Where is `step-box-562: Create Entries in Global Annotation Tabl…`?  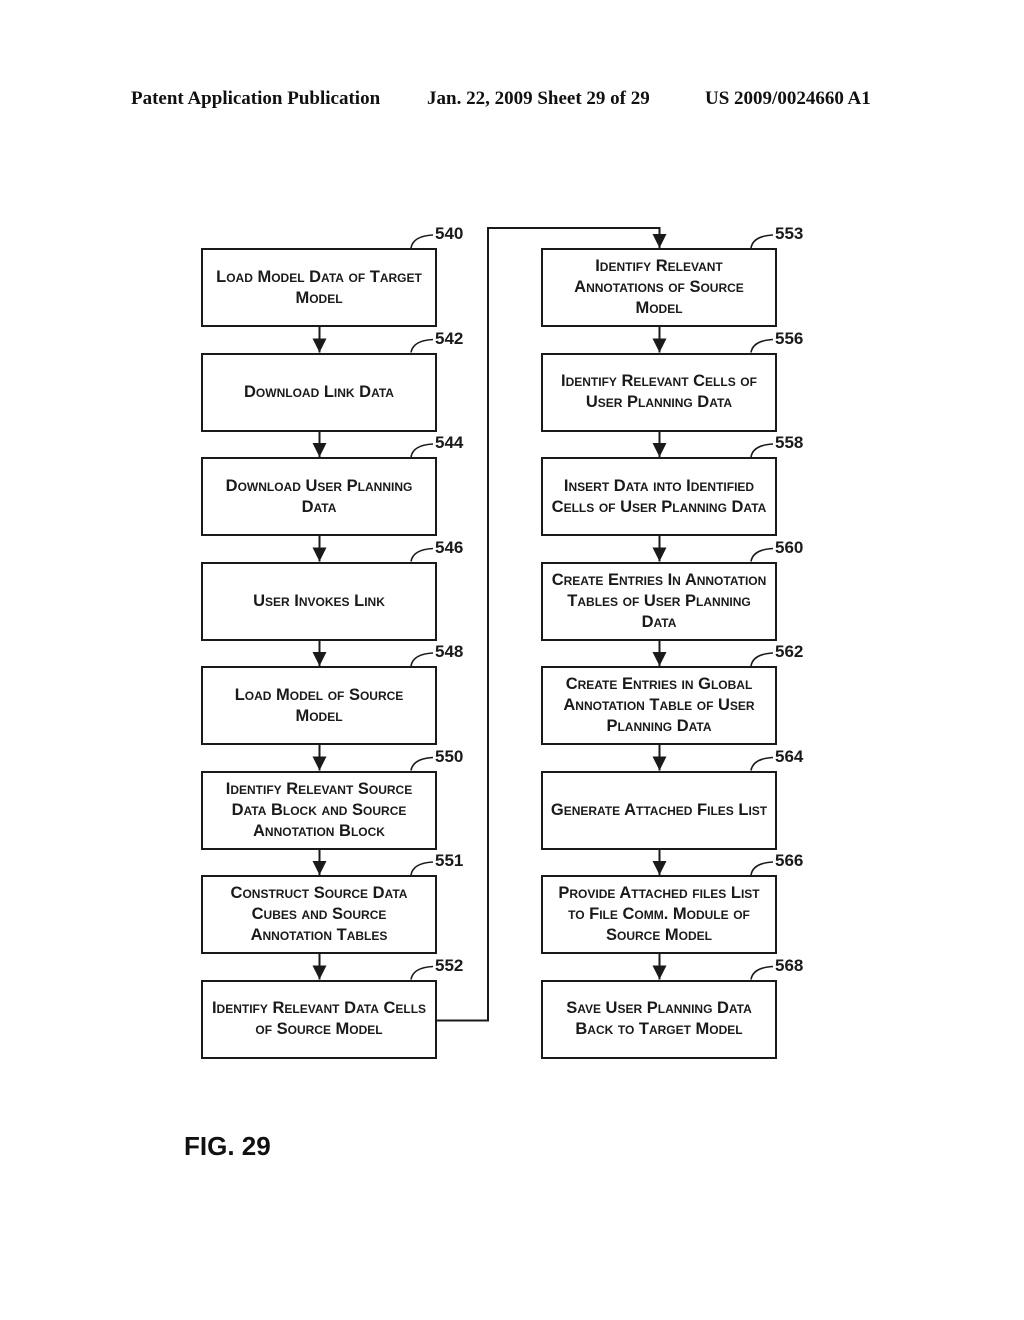 step-box-562: Create Entries in Global Annotation Tabl… is located at coordinates (659, 705).